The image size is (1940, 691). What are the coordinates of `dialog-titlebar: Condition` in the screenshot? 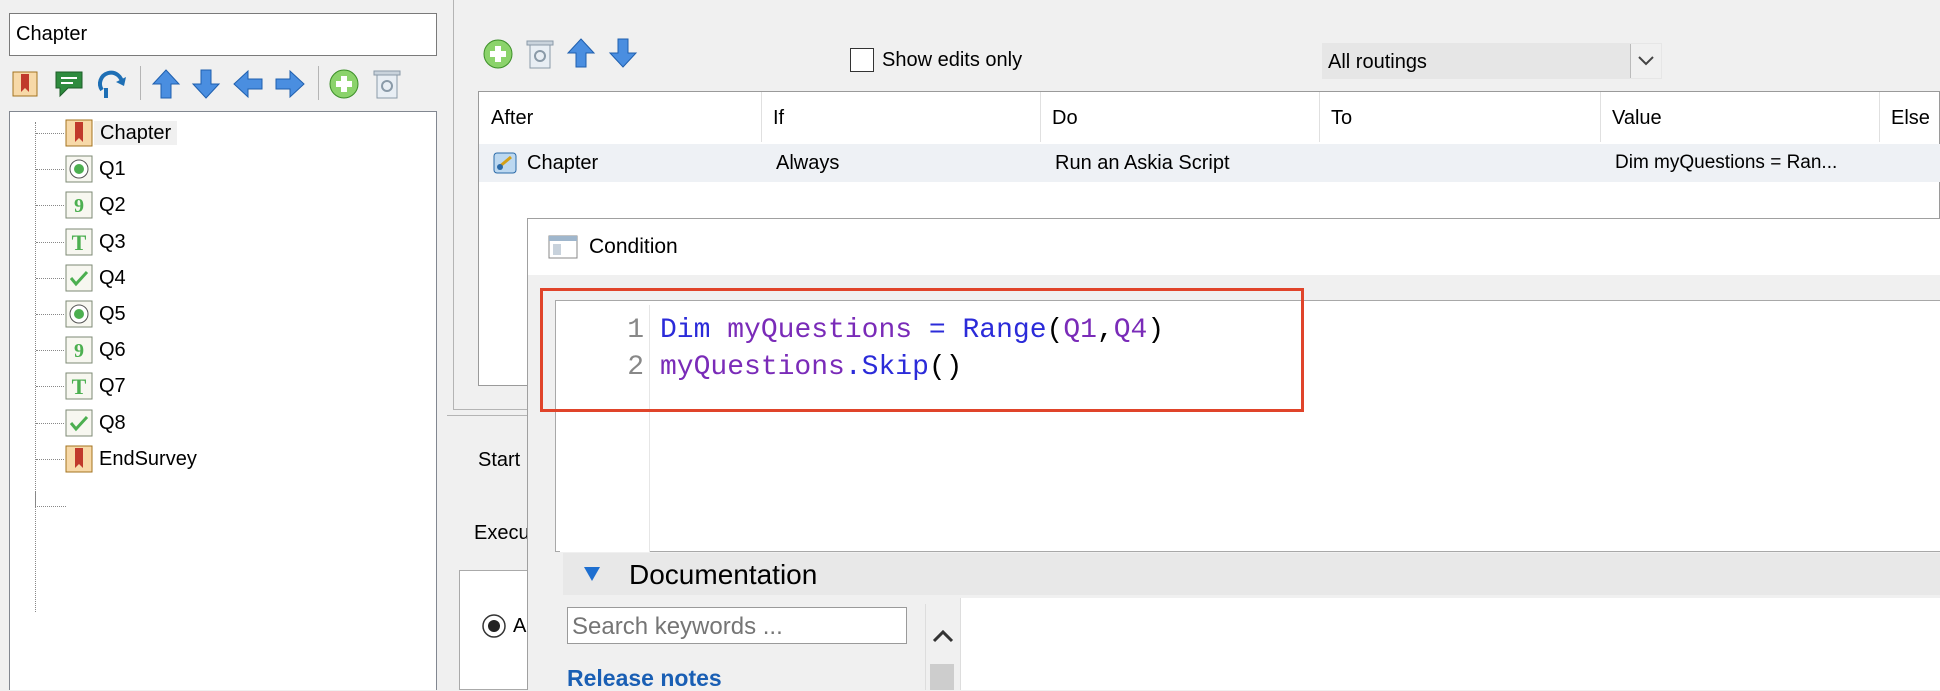 It's located at (1234, 247).